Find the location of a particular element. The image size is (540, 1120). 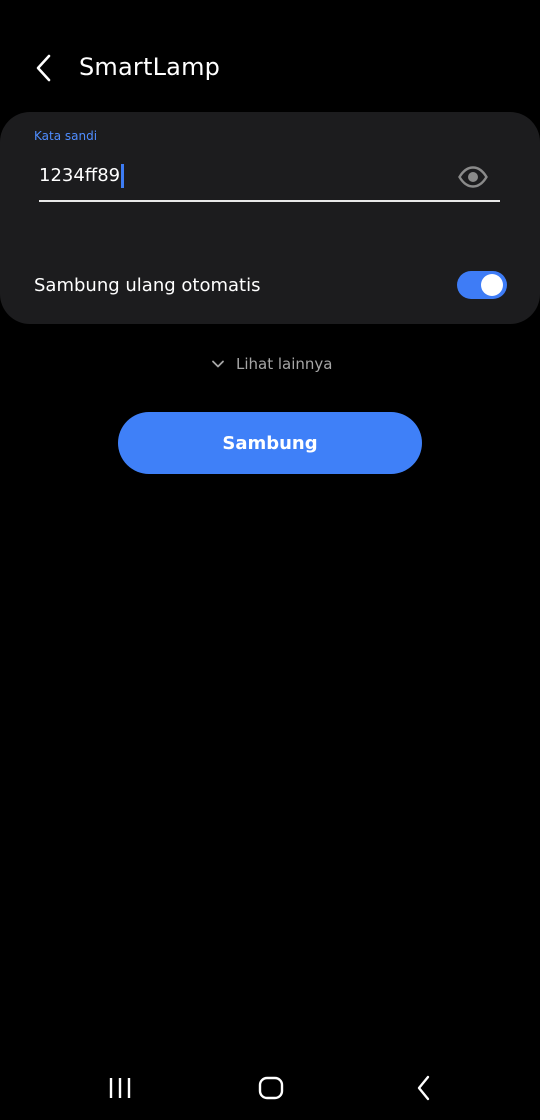

recent-apps-button is located at coordinates (120, 1088).